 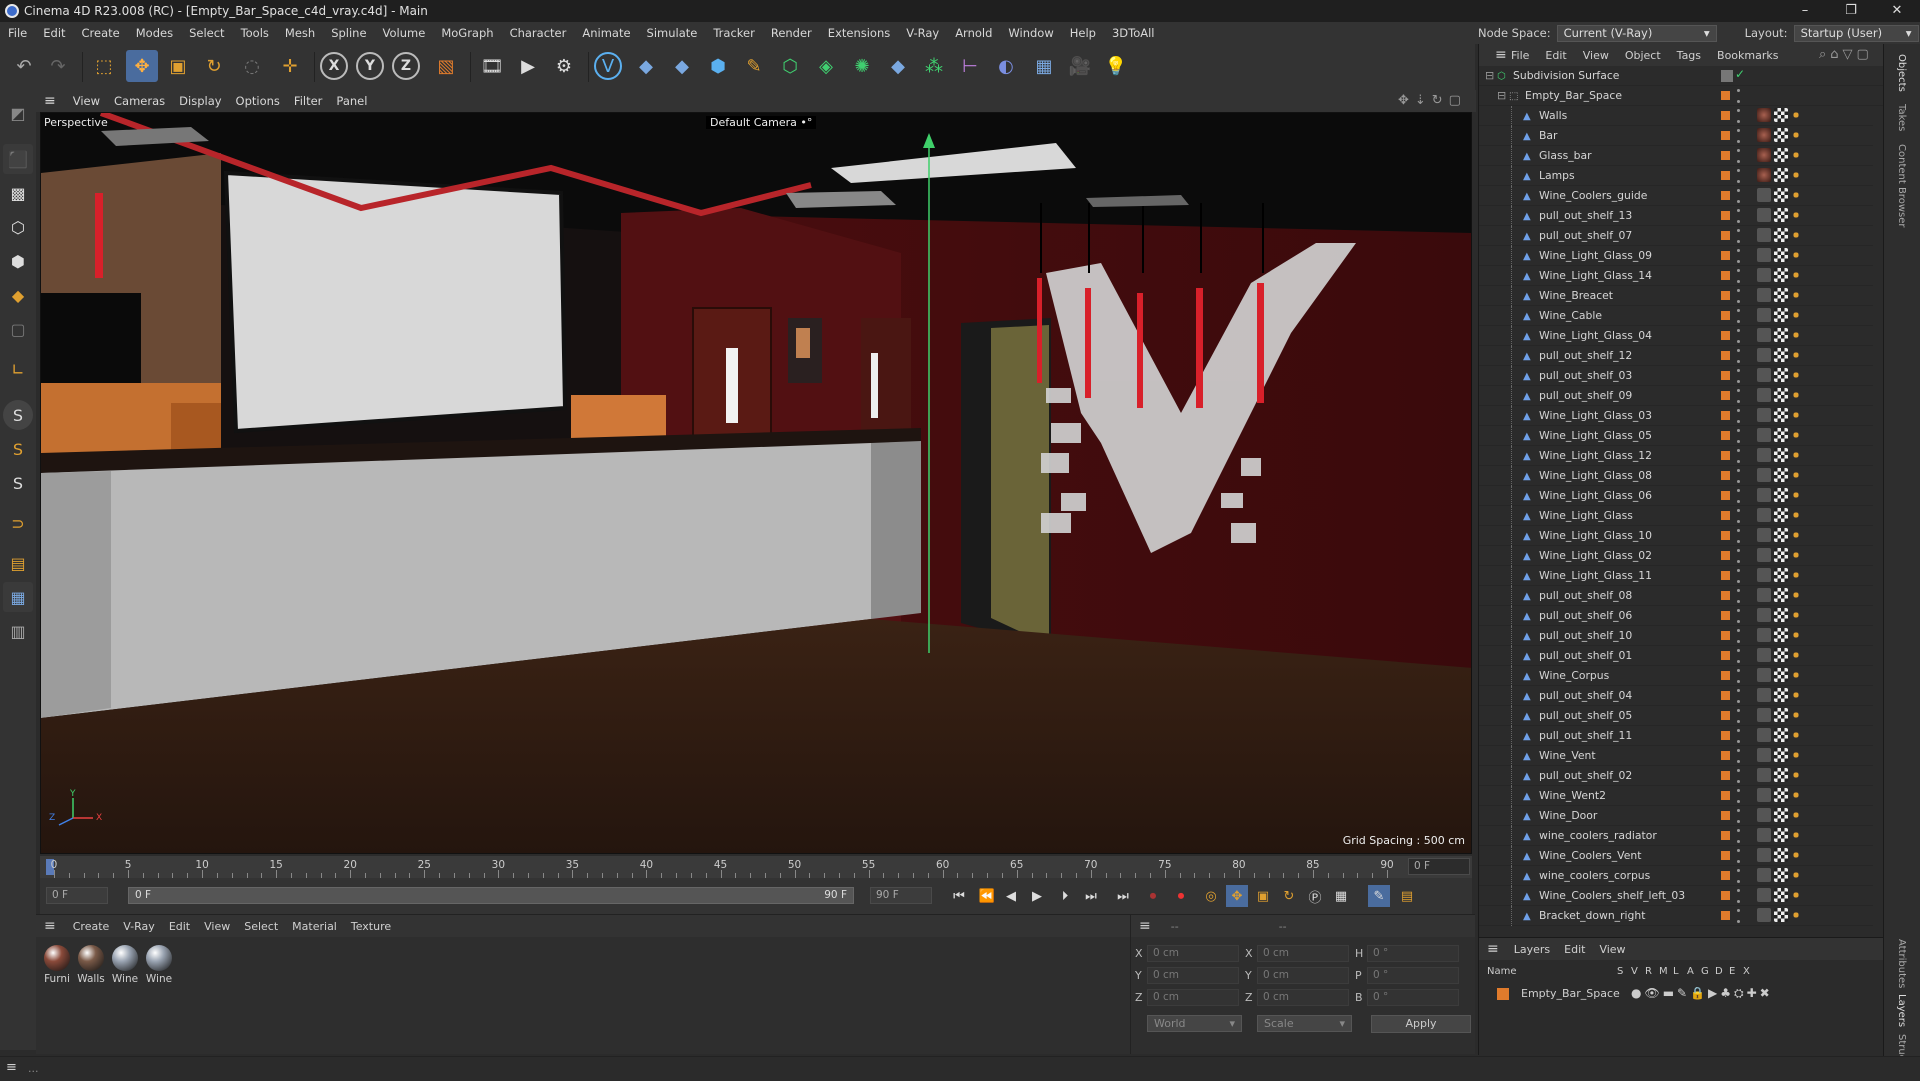 What do you see at coordinates (1304, 1023) in the screenshot?
I see `scale-dropdown: Scale ▾` at bounding box center [1304, 1023].